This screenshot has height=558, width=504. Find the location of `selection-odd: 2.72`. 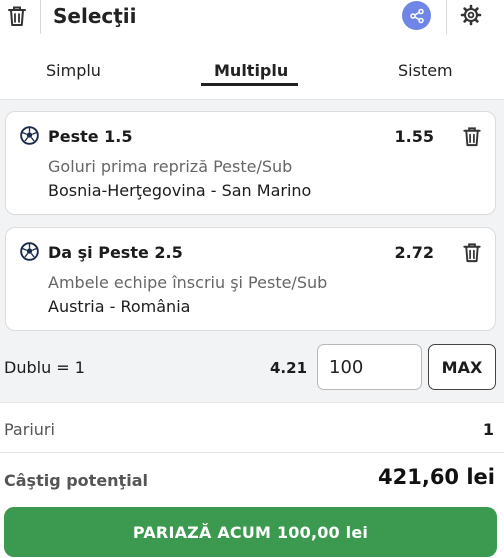

selection-odd: 2.72 is located at coordinates (414, 252).